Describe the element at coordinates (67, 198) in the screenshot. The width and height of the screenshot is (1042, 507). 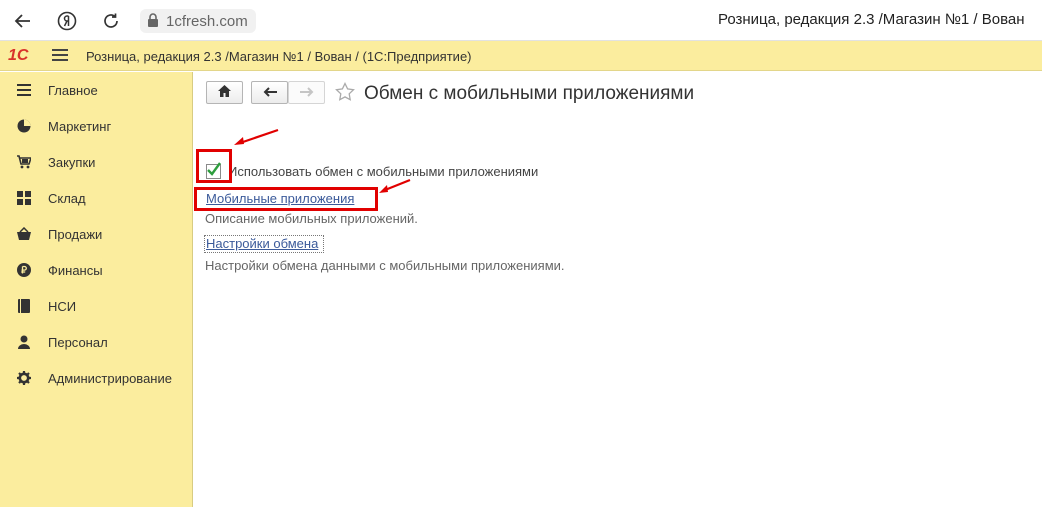
I see `sidebar-item-label: Склад` at that location.